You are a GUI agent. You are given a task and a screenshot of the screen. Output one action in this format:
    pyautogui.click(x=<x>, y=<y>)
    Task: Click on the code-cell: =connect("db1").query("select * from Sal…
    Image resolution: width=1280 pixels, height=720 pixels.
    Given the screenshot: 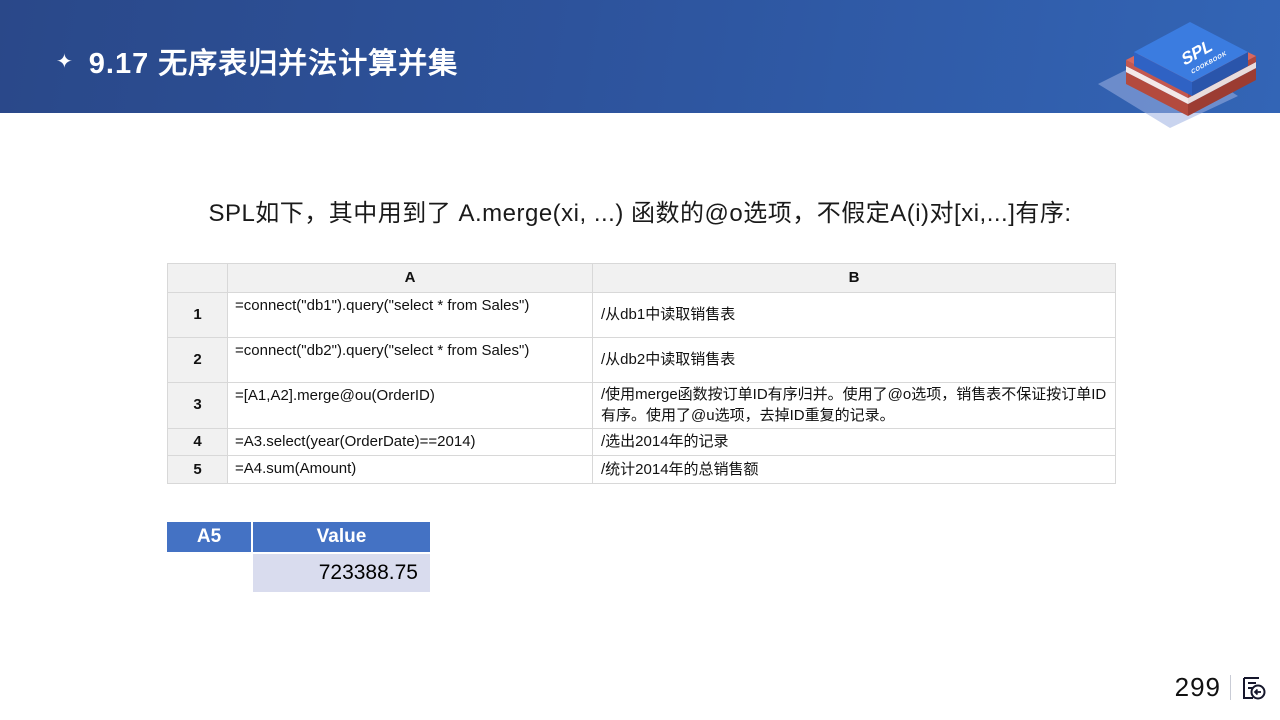 What is the action you would take?
    pyautogui.click(x=410, y=315)
    